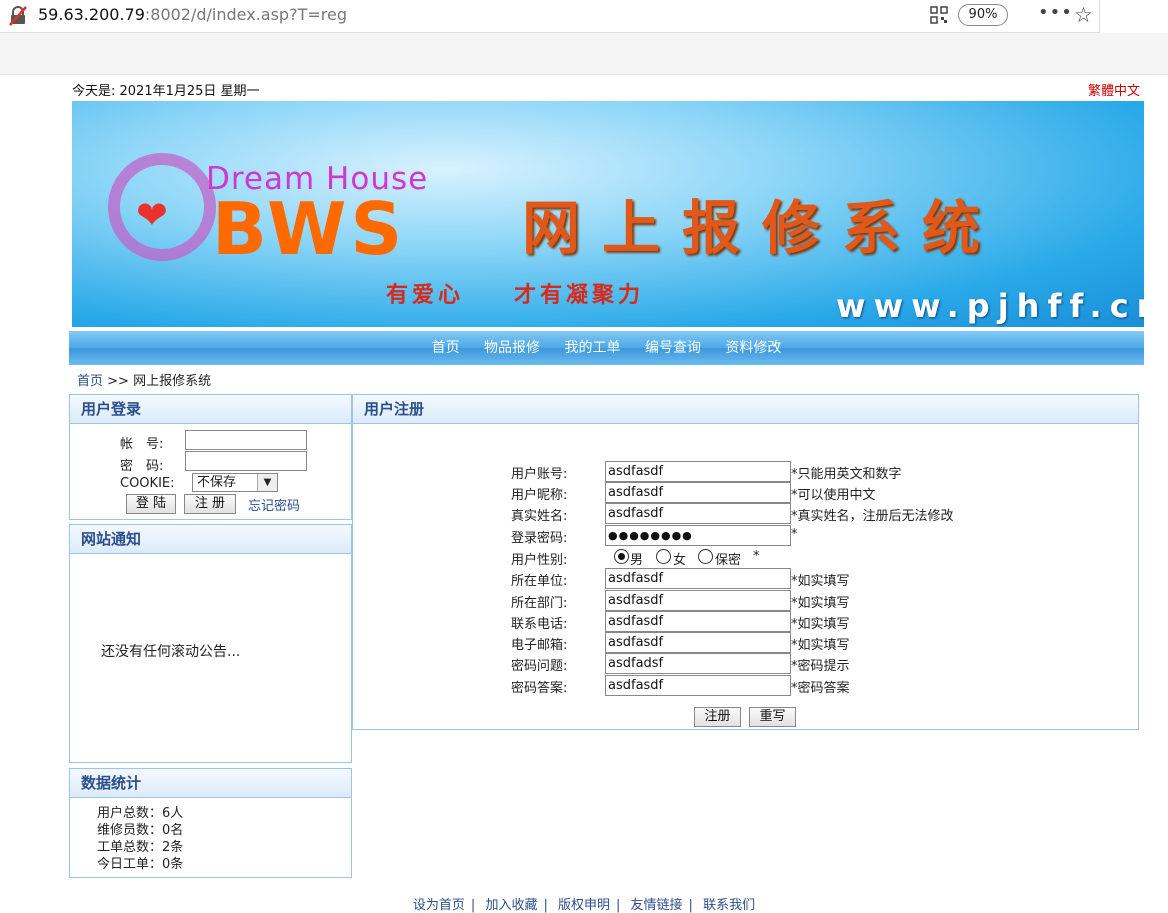  What do you see at coordinates (593, 348) in the screenshot?
I see `nav-my-tickets: 我的工单` at bounding box center [593, 348].